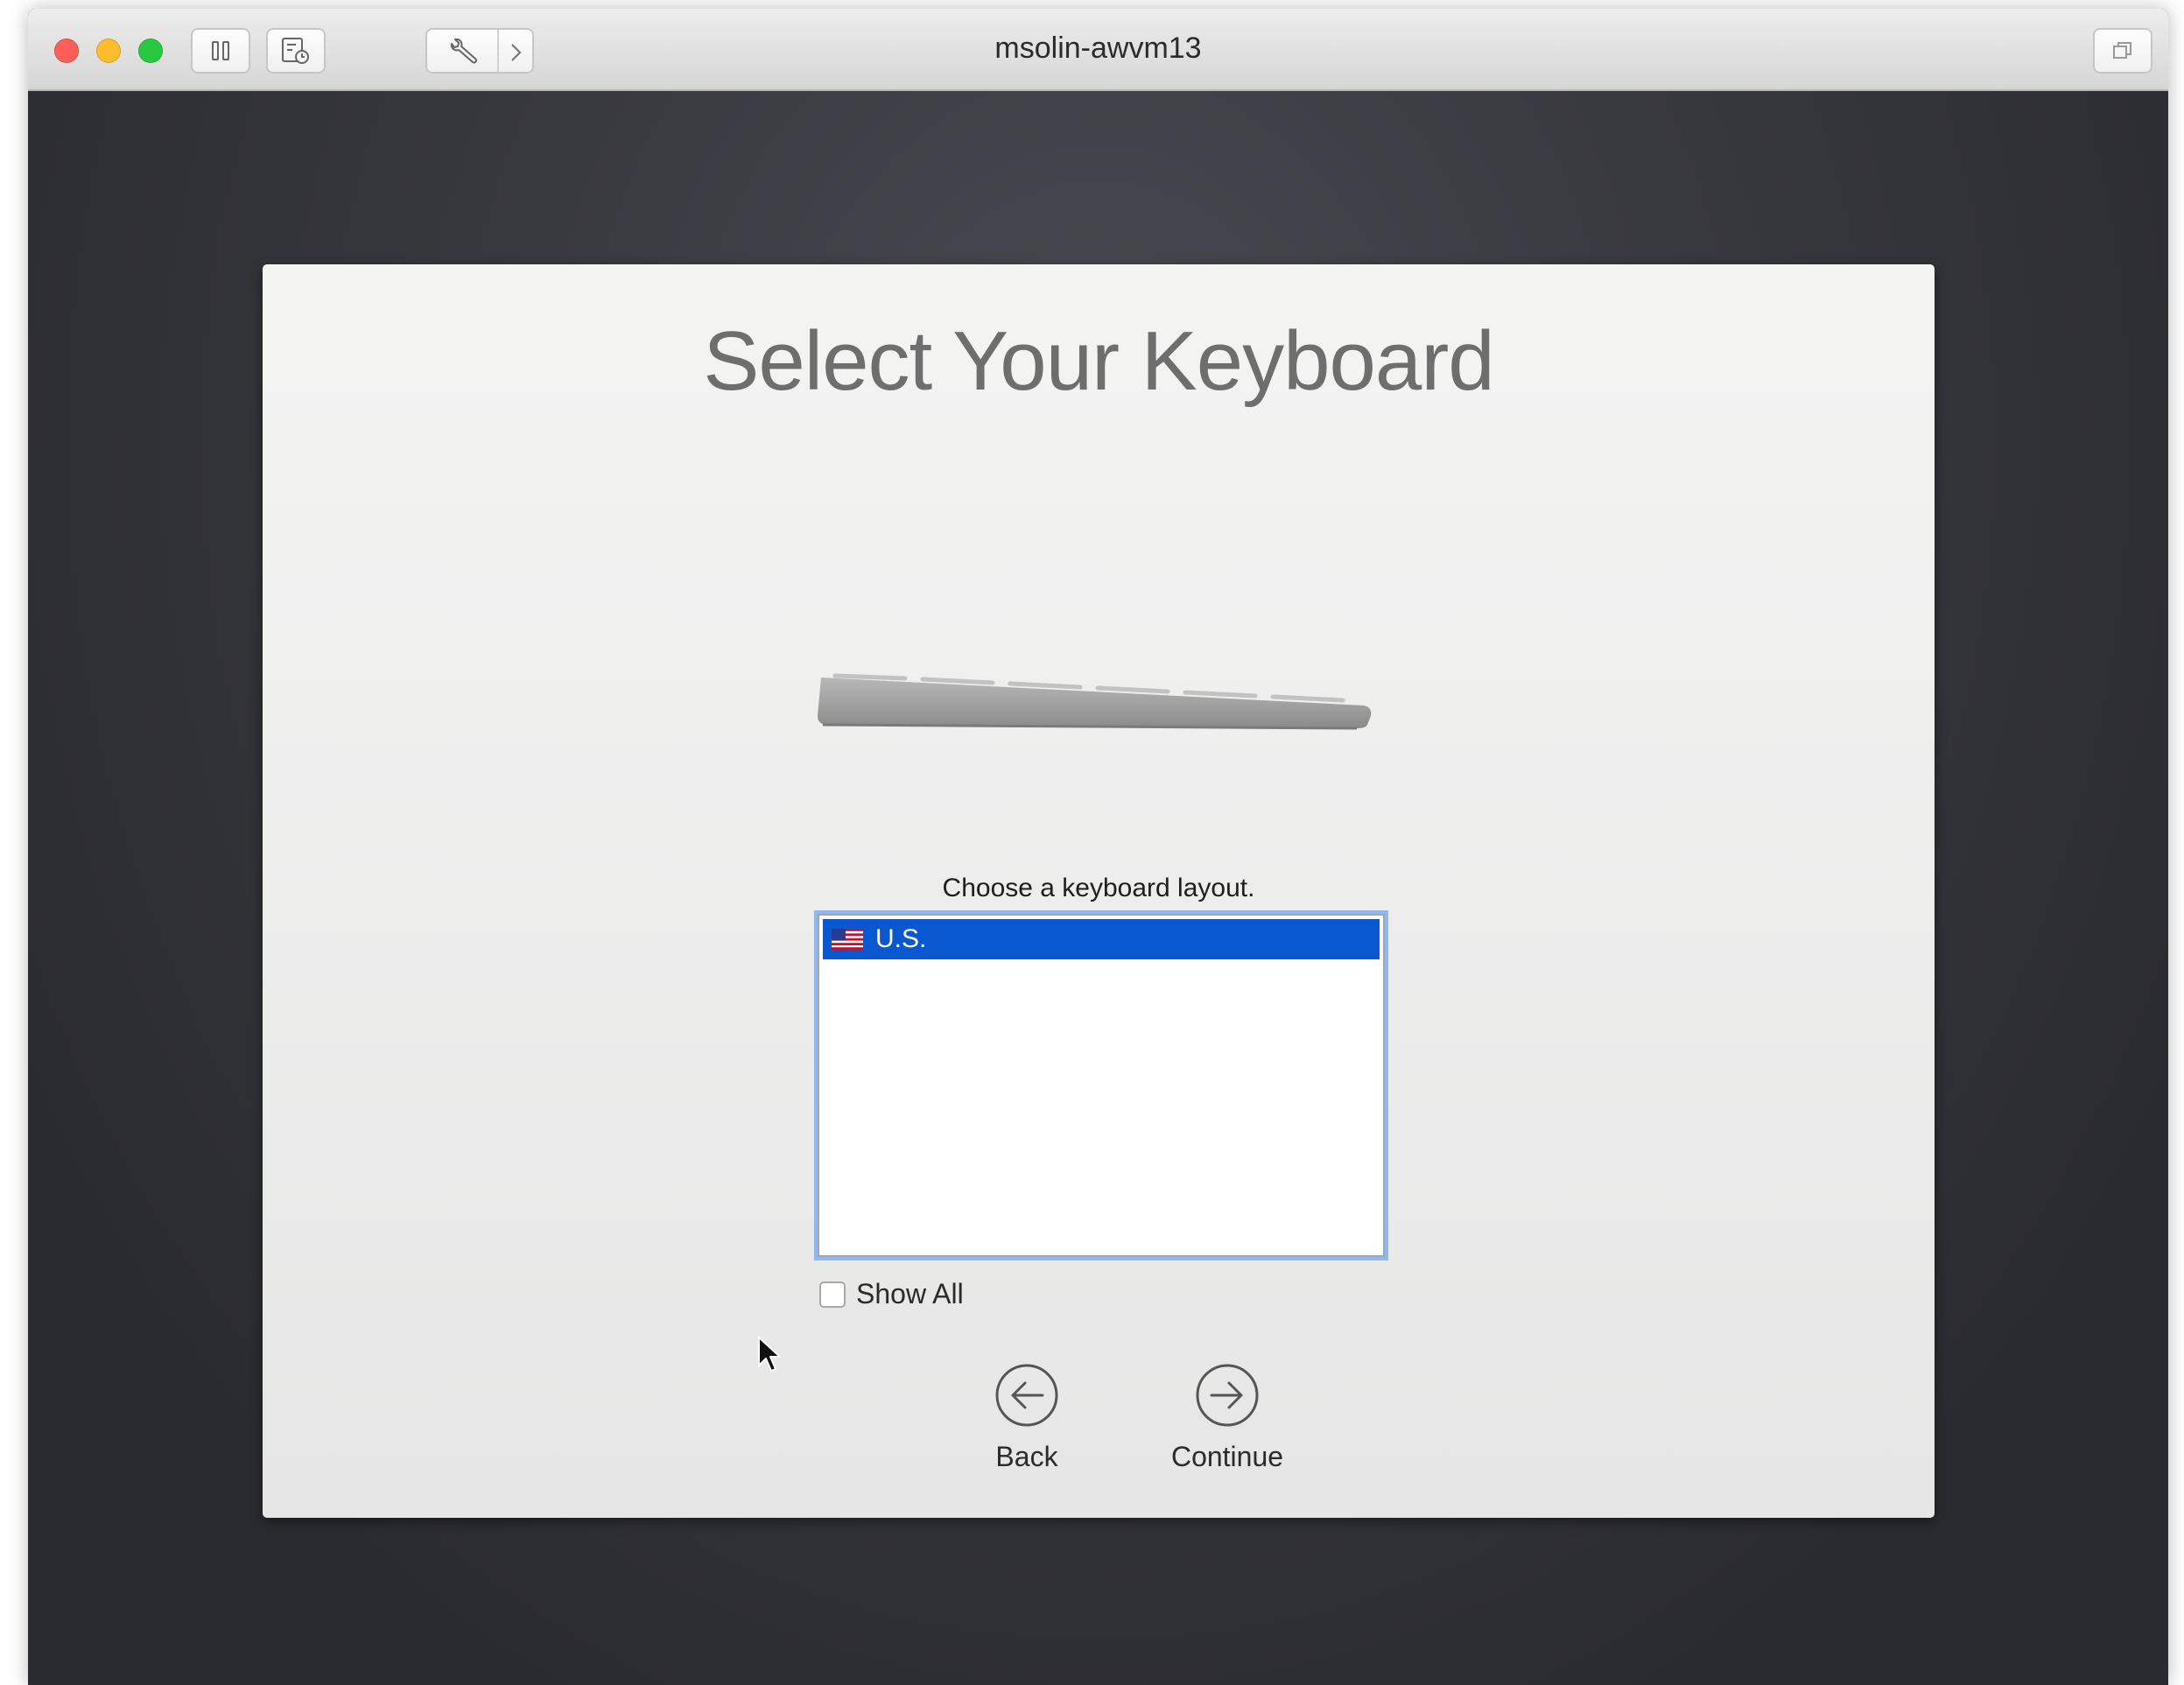 This screenshot has width=2184, height=1685. I want to click on back-label: Back, so click(1026, 1456).